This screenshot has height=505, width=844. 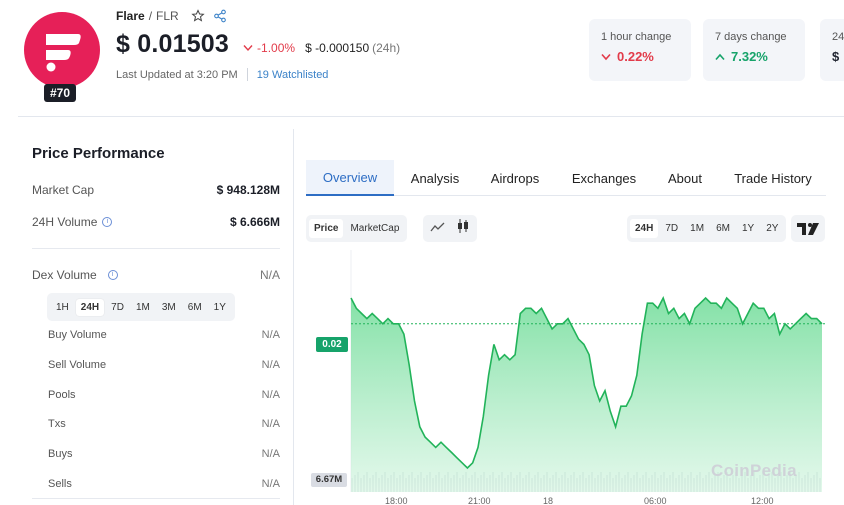 What do you see at coordinates (77, 365) in the screenshot?
I see `row-label: Sell Volume` at bounding box center [77, 365].